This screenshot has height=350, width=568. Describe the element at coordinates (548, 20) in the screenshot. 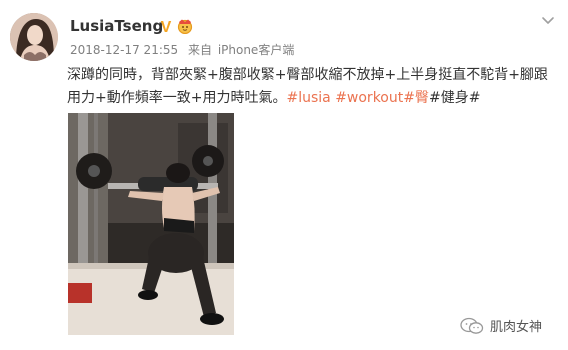

I see `chevron-down-icon` at that location.